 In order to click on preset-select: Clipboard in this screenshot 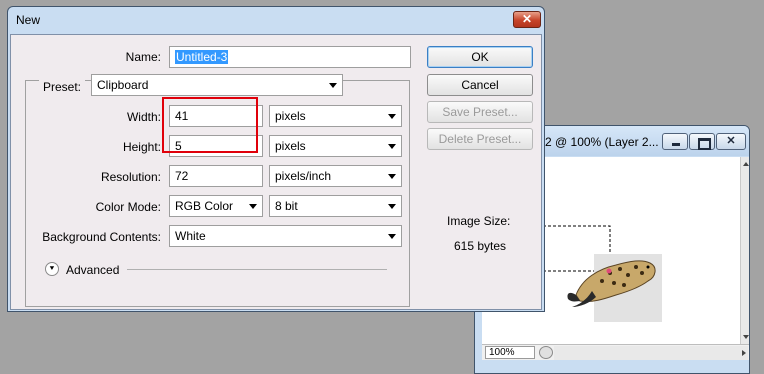, I will do `click(217, 85)`.